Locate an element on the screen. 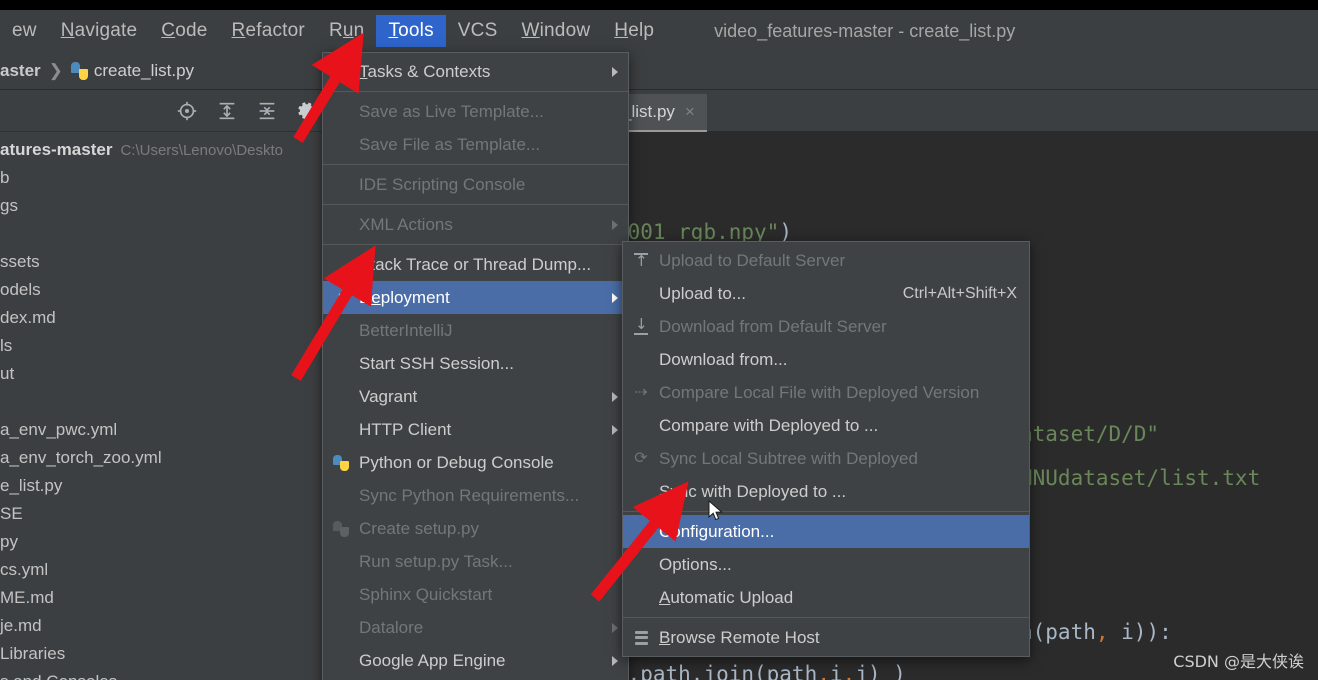  menu-item-label: Browse Remote Host is located at coordinates (739, 637).